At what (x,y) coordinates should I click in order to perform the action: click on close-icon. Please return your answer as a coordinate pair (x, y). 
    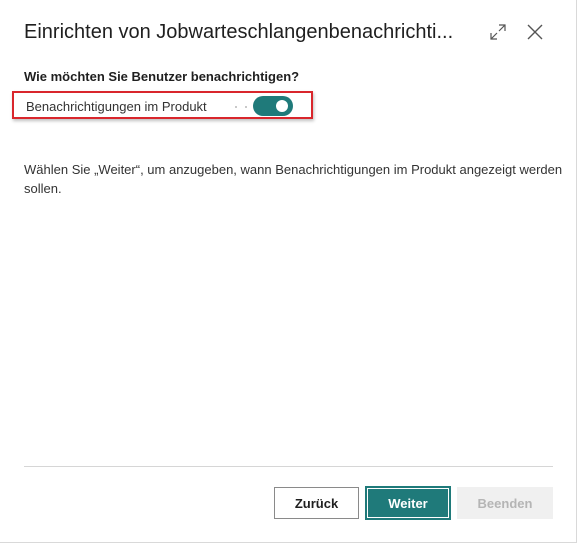
    Looking at the image, I should click on (535, 32).